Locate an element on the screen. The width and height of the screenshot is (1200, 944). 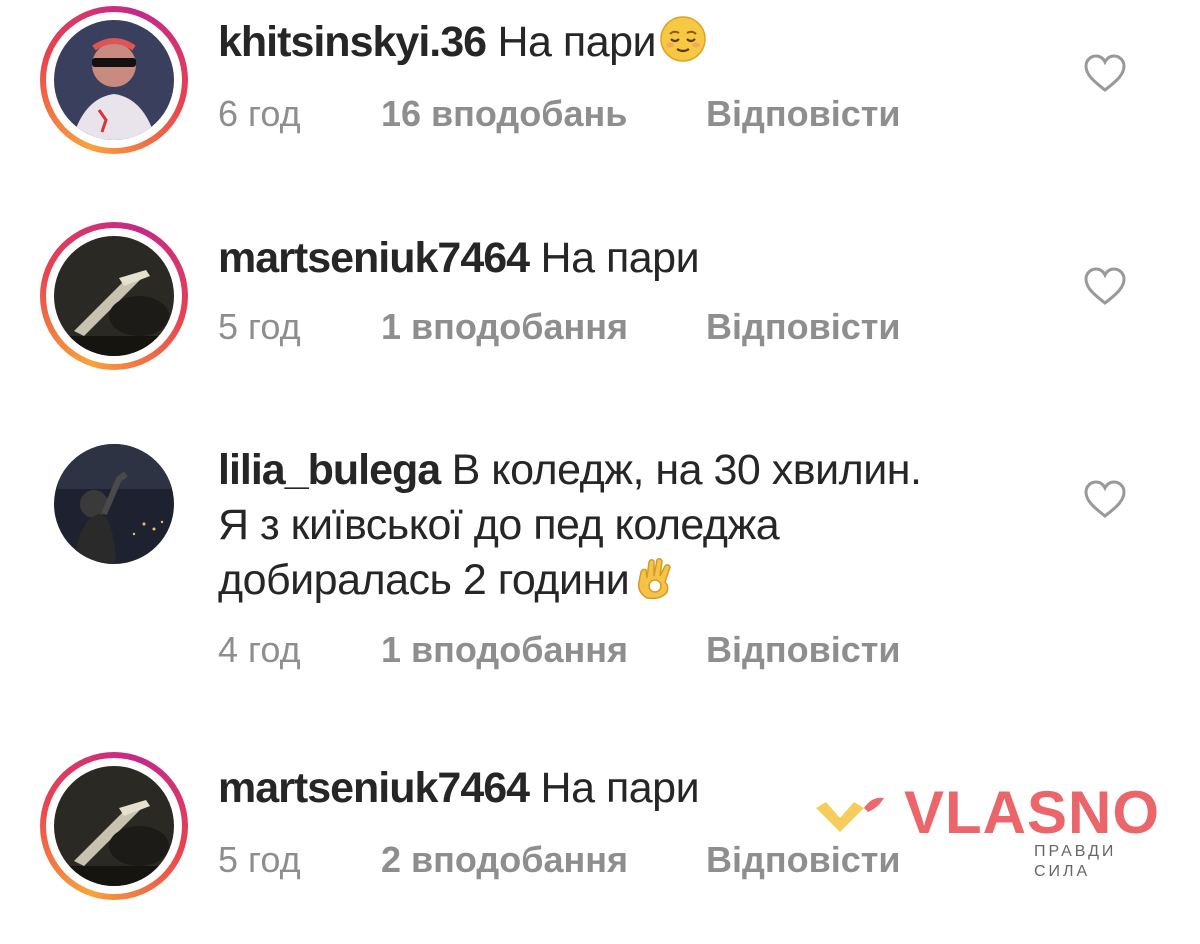
comment-username: khitsinskyi.36 is located at coordinates (352, 42).